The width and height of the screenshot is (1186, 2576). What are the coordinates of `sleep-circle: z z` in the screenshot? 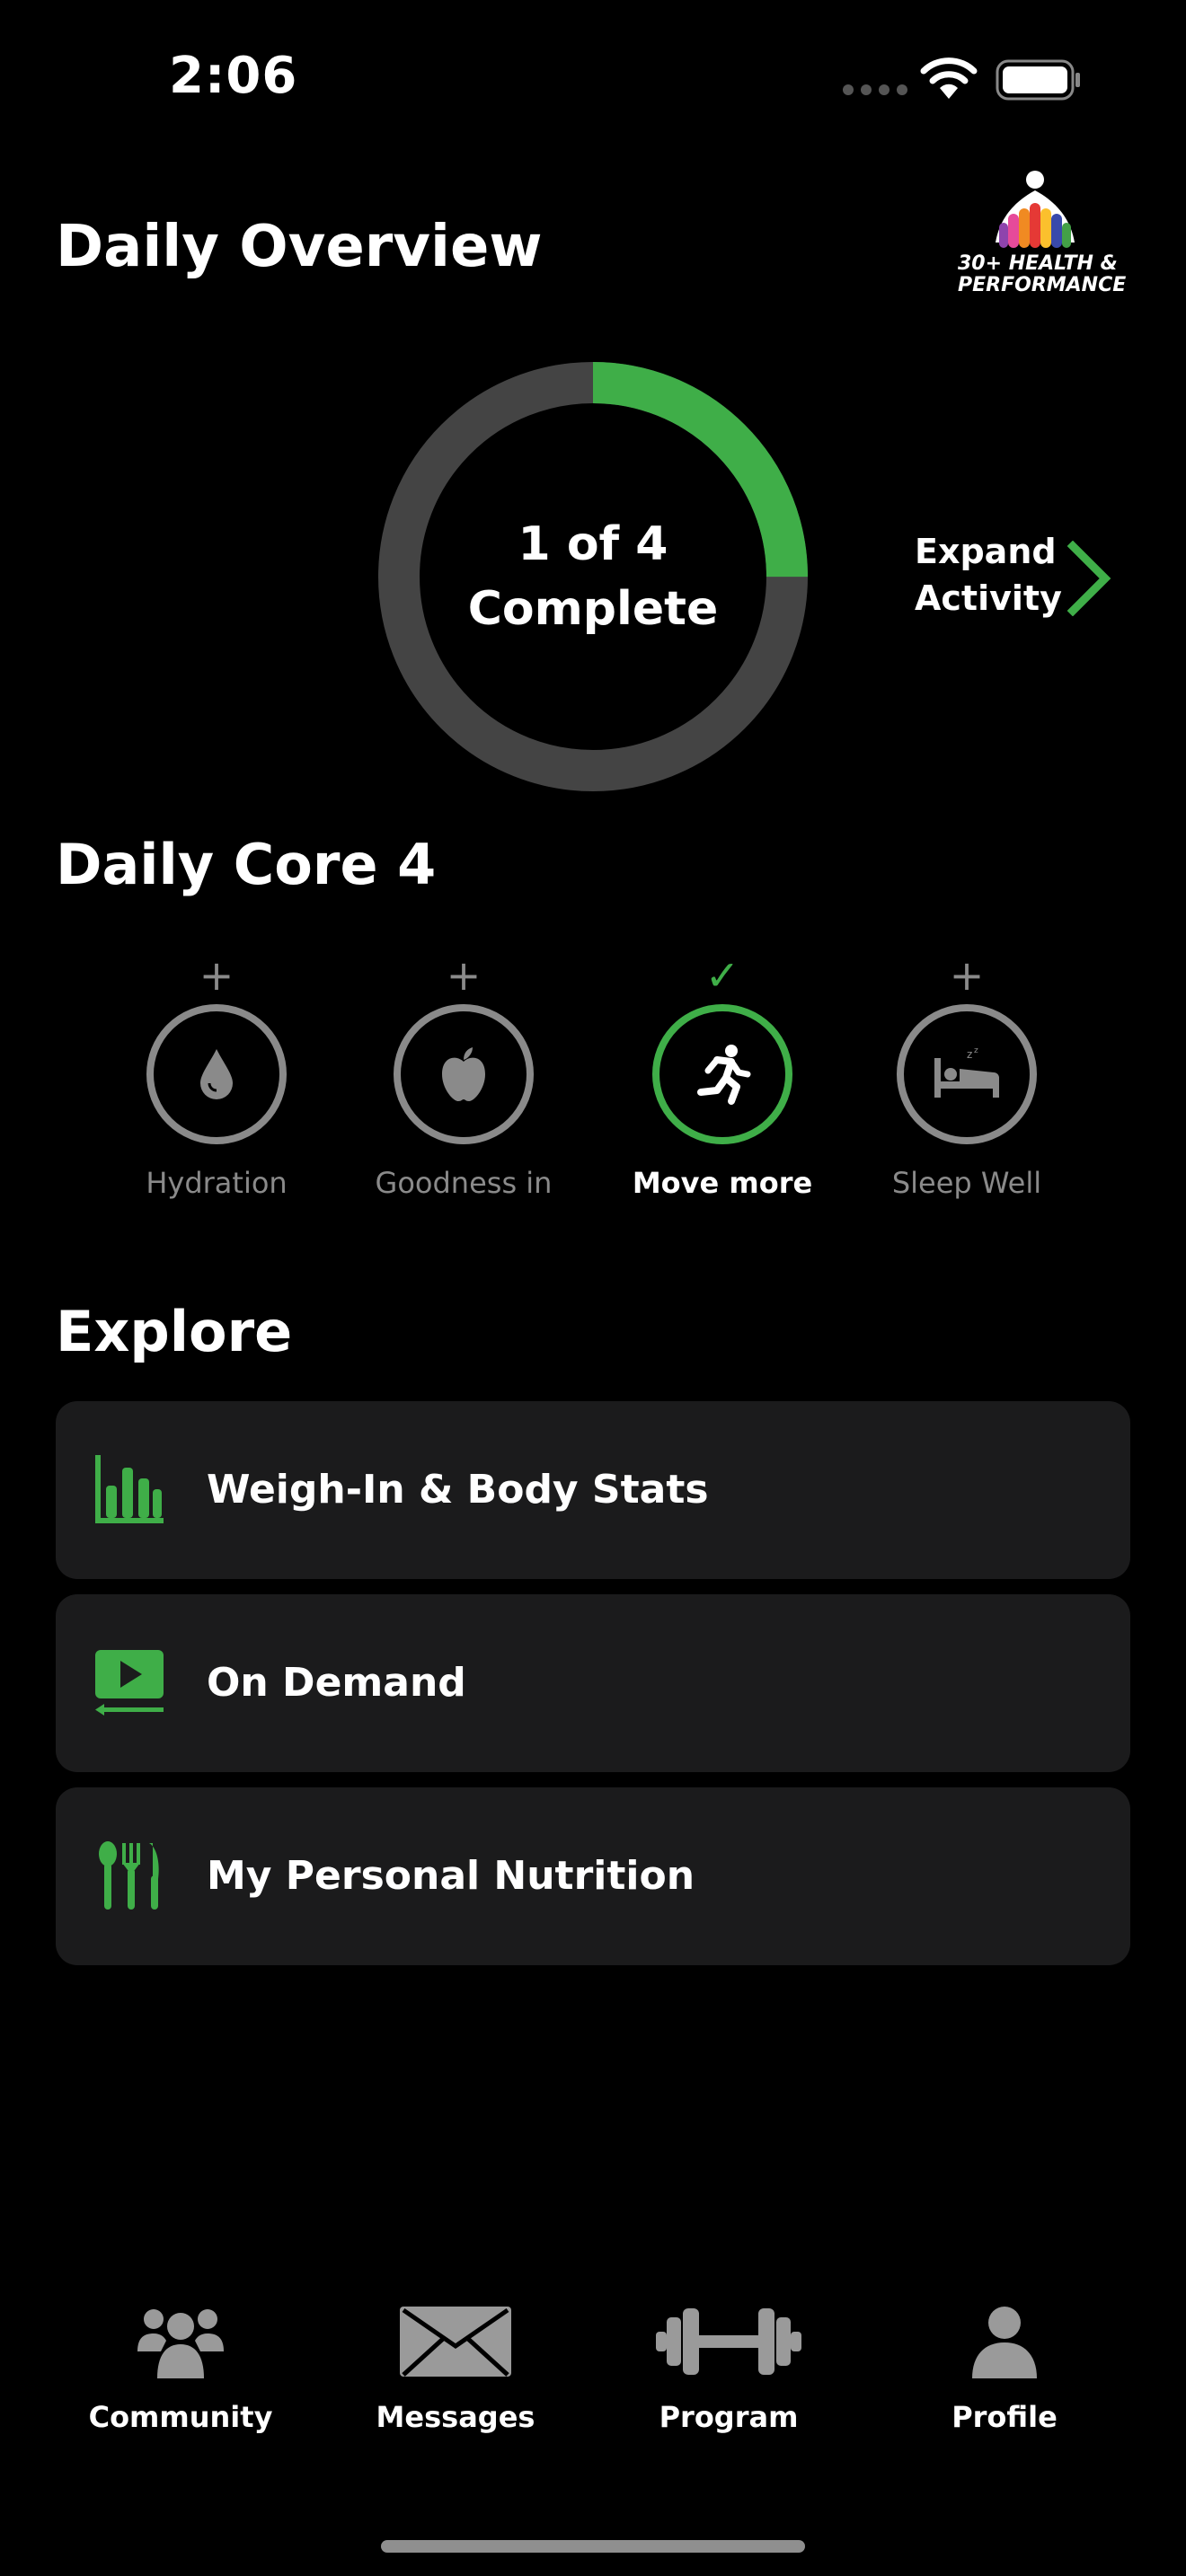 It's located at (967, 1074).